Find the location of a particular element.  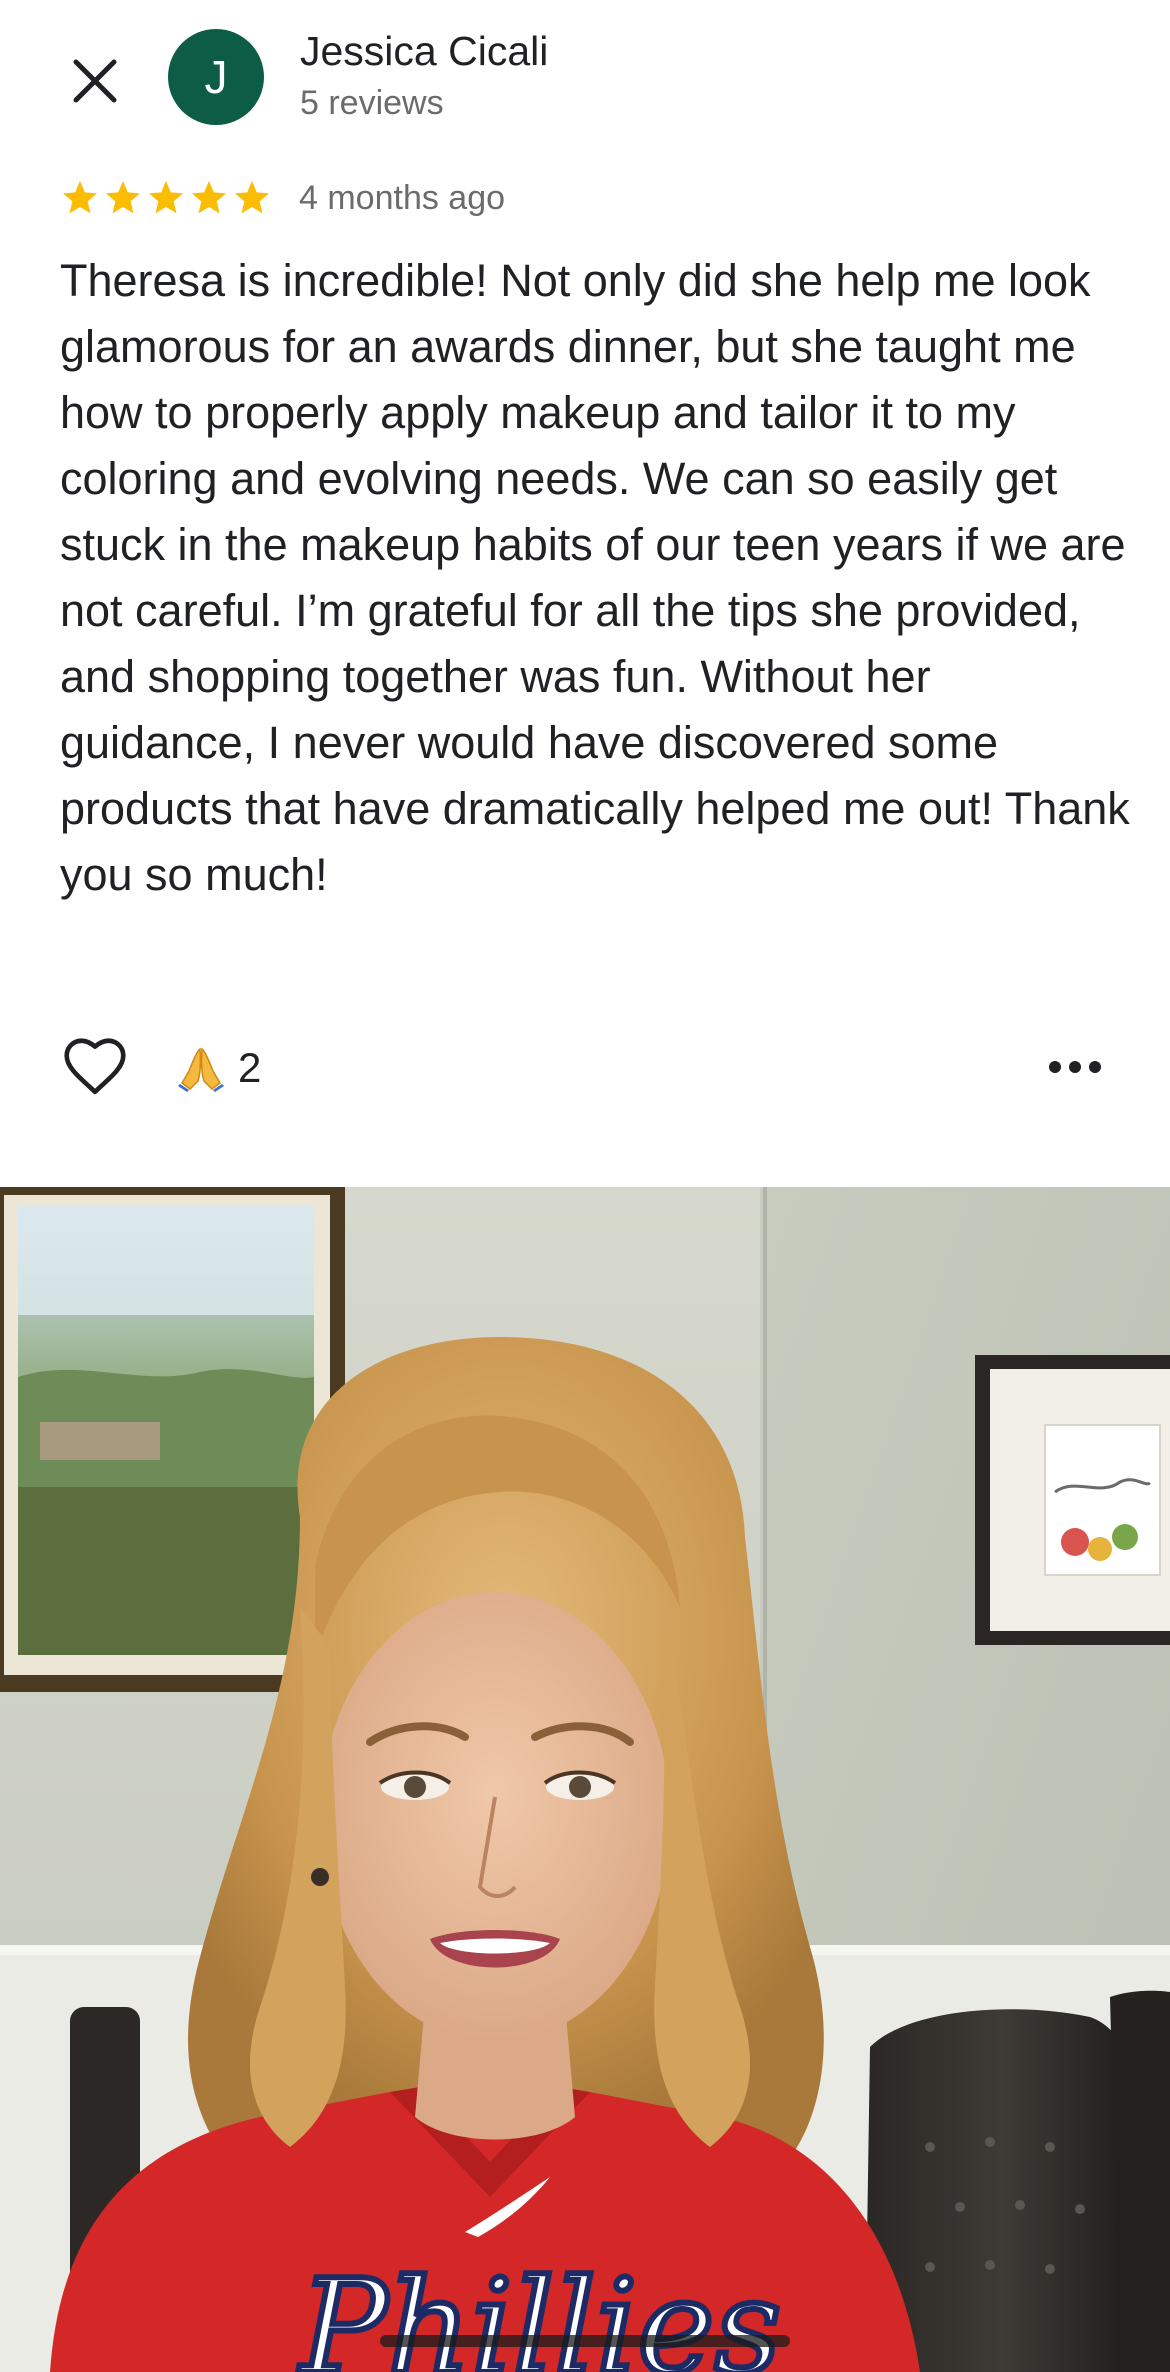

more-options-button is located at coordinates (1075, 1067).